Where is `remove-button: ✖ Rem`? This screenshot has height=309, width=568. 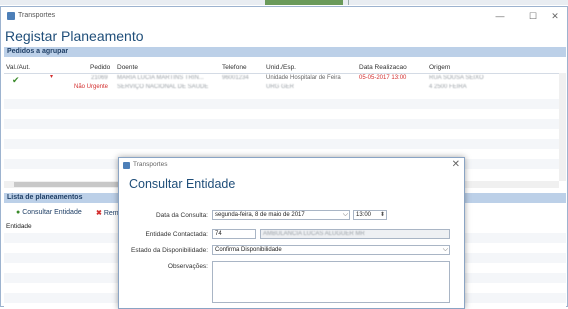 remove-button: ✖ Rem is located at coordinates (107, 213).